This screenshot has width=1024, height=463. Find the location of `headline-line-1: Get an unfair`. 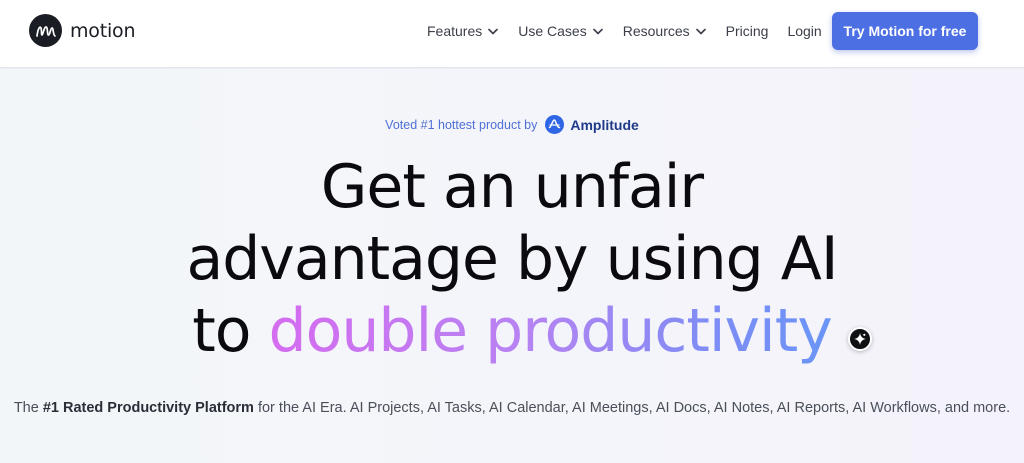

headline-line-1: Get an unfair is located at coordinates (512, 187).